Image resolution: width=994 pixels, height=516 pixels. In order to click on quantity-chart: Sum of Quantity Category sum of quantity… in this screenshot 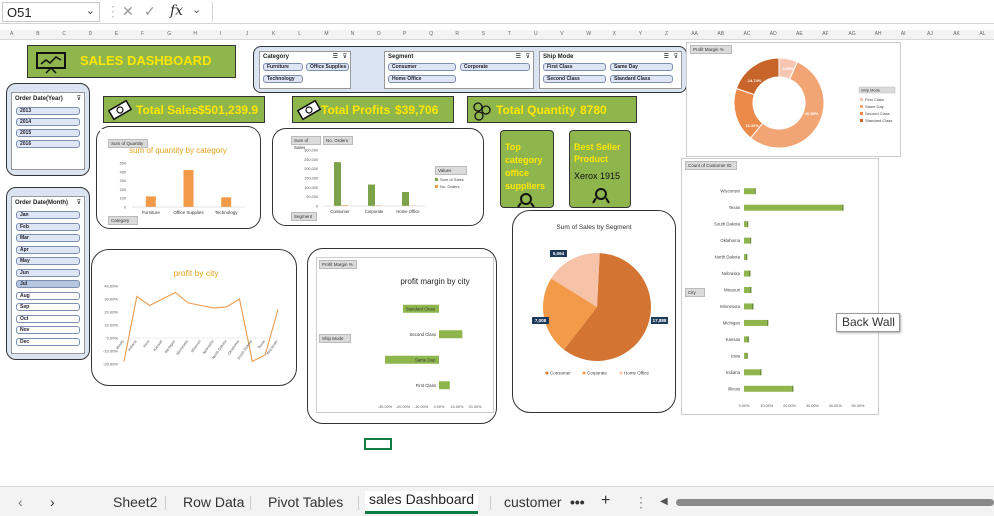, I will do `click(177, 177)`.